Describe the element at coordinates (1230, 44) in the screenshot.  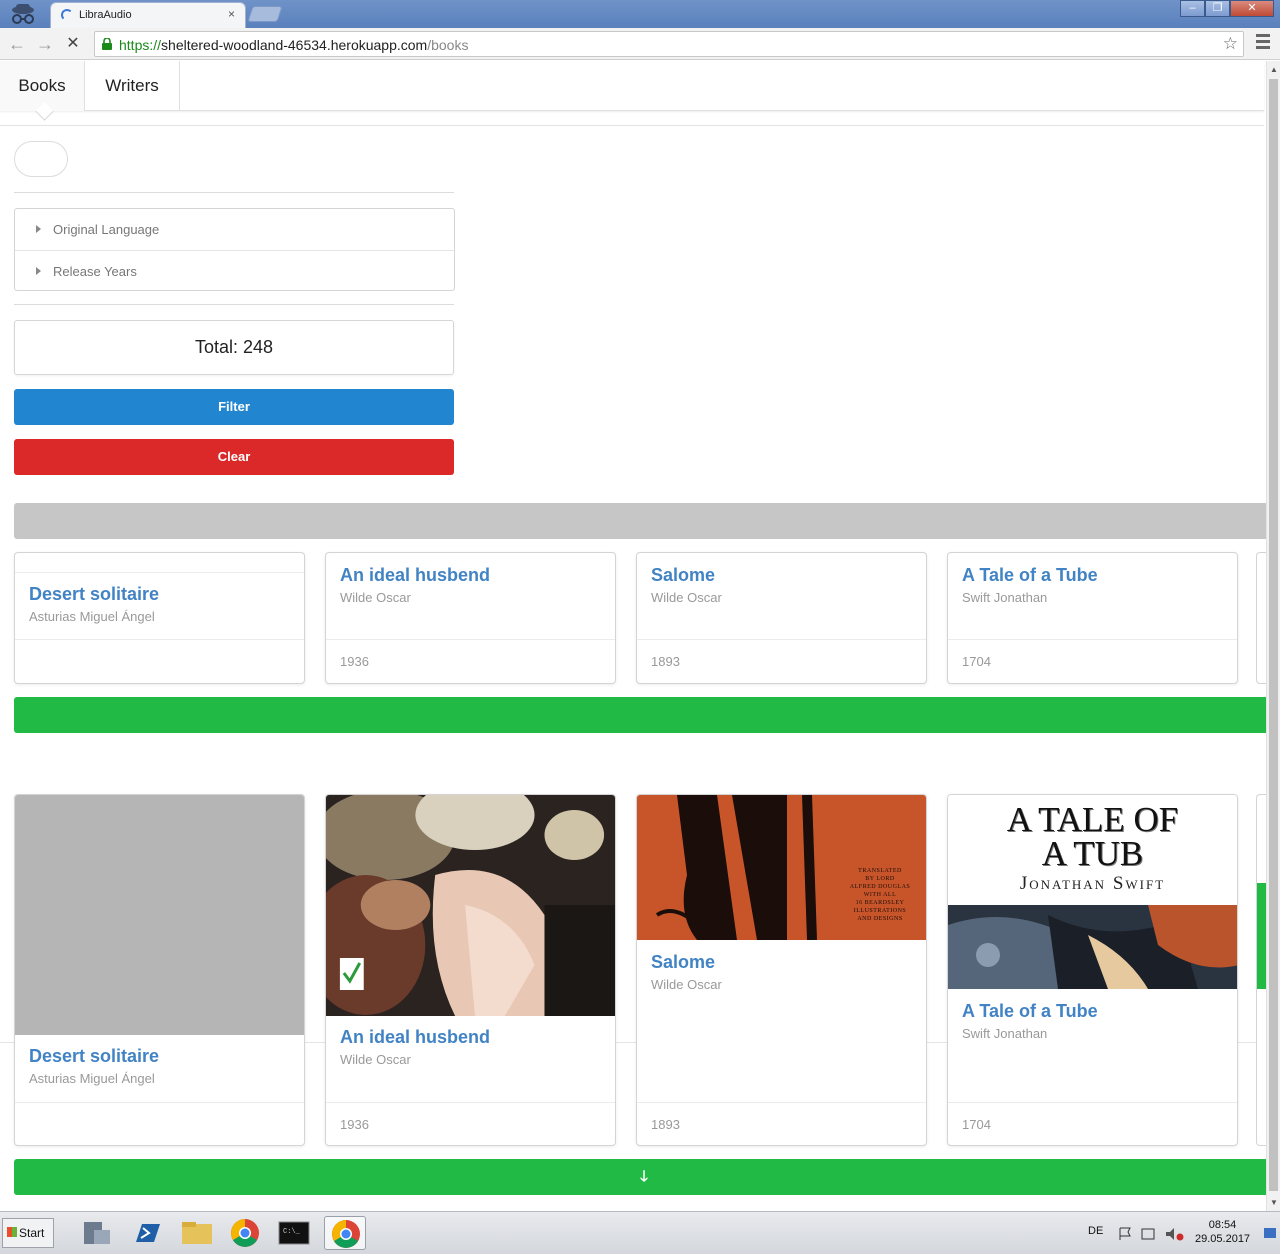
I see `star-icon: ☆` at that location.